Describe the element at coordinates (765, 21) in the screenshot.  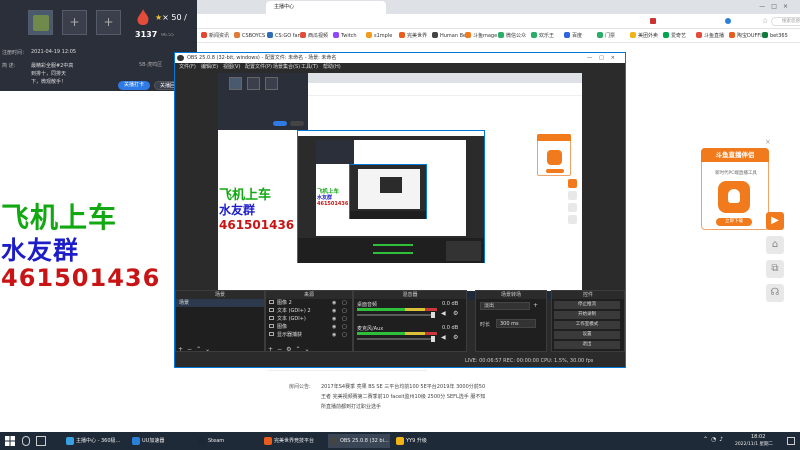
I see `star-bookmark-icon: ☆` at that location.